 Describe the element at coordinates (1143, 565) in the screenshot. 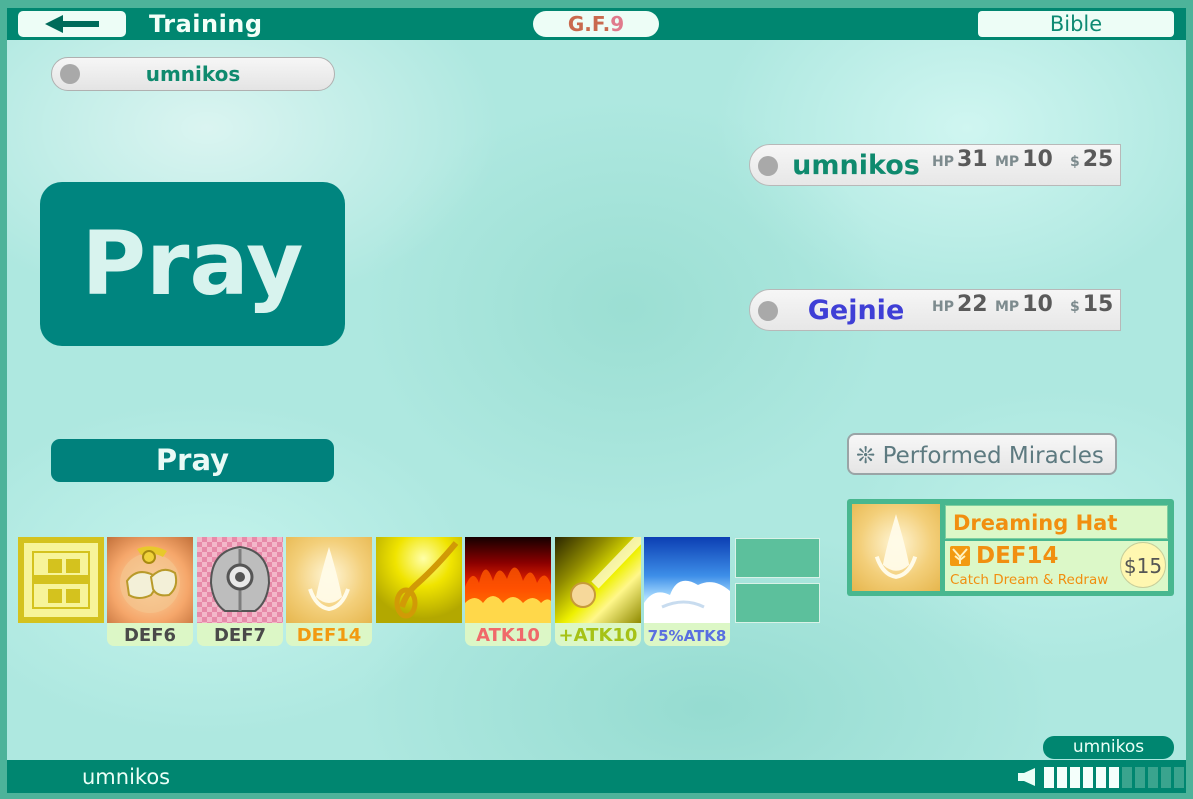

I see `price-badge: $15` at that location.